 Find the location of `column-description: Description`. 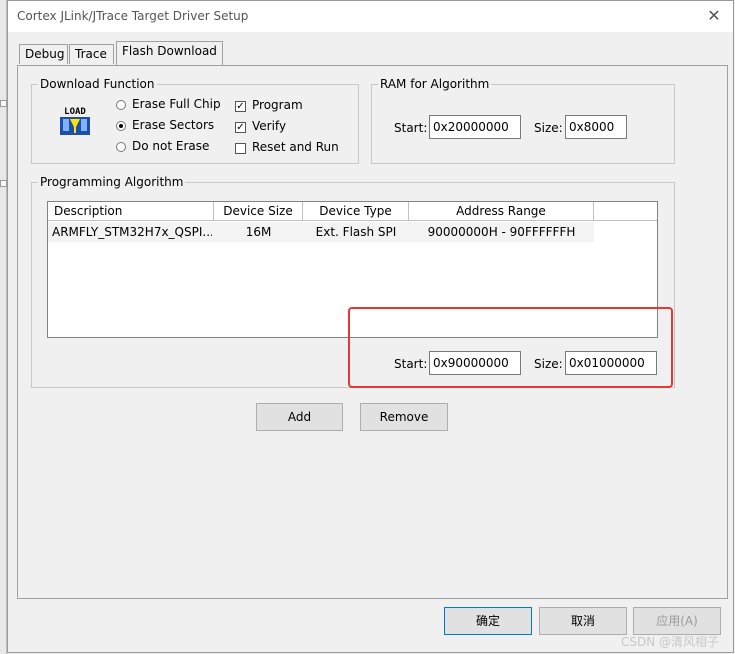

column-description: Description is located at coordinates (131, 211).